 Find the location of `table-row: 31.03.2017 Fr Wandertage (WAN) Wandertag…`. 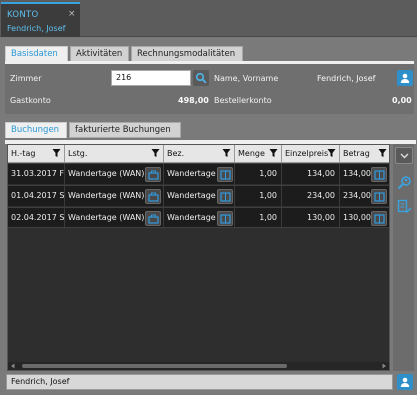

table-row: 31.03.2017 Fr Wandertage (WAN) Wandertag… is located at coordinates (198, 174).